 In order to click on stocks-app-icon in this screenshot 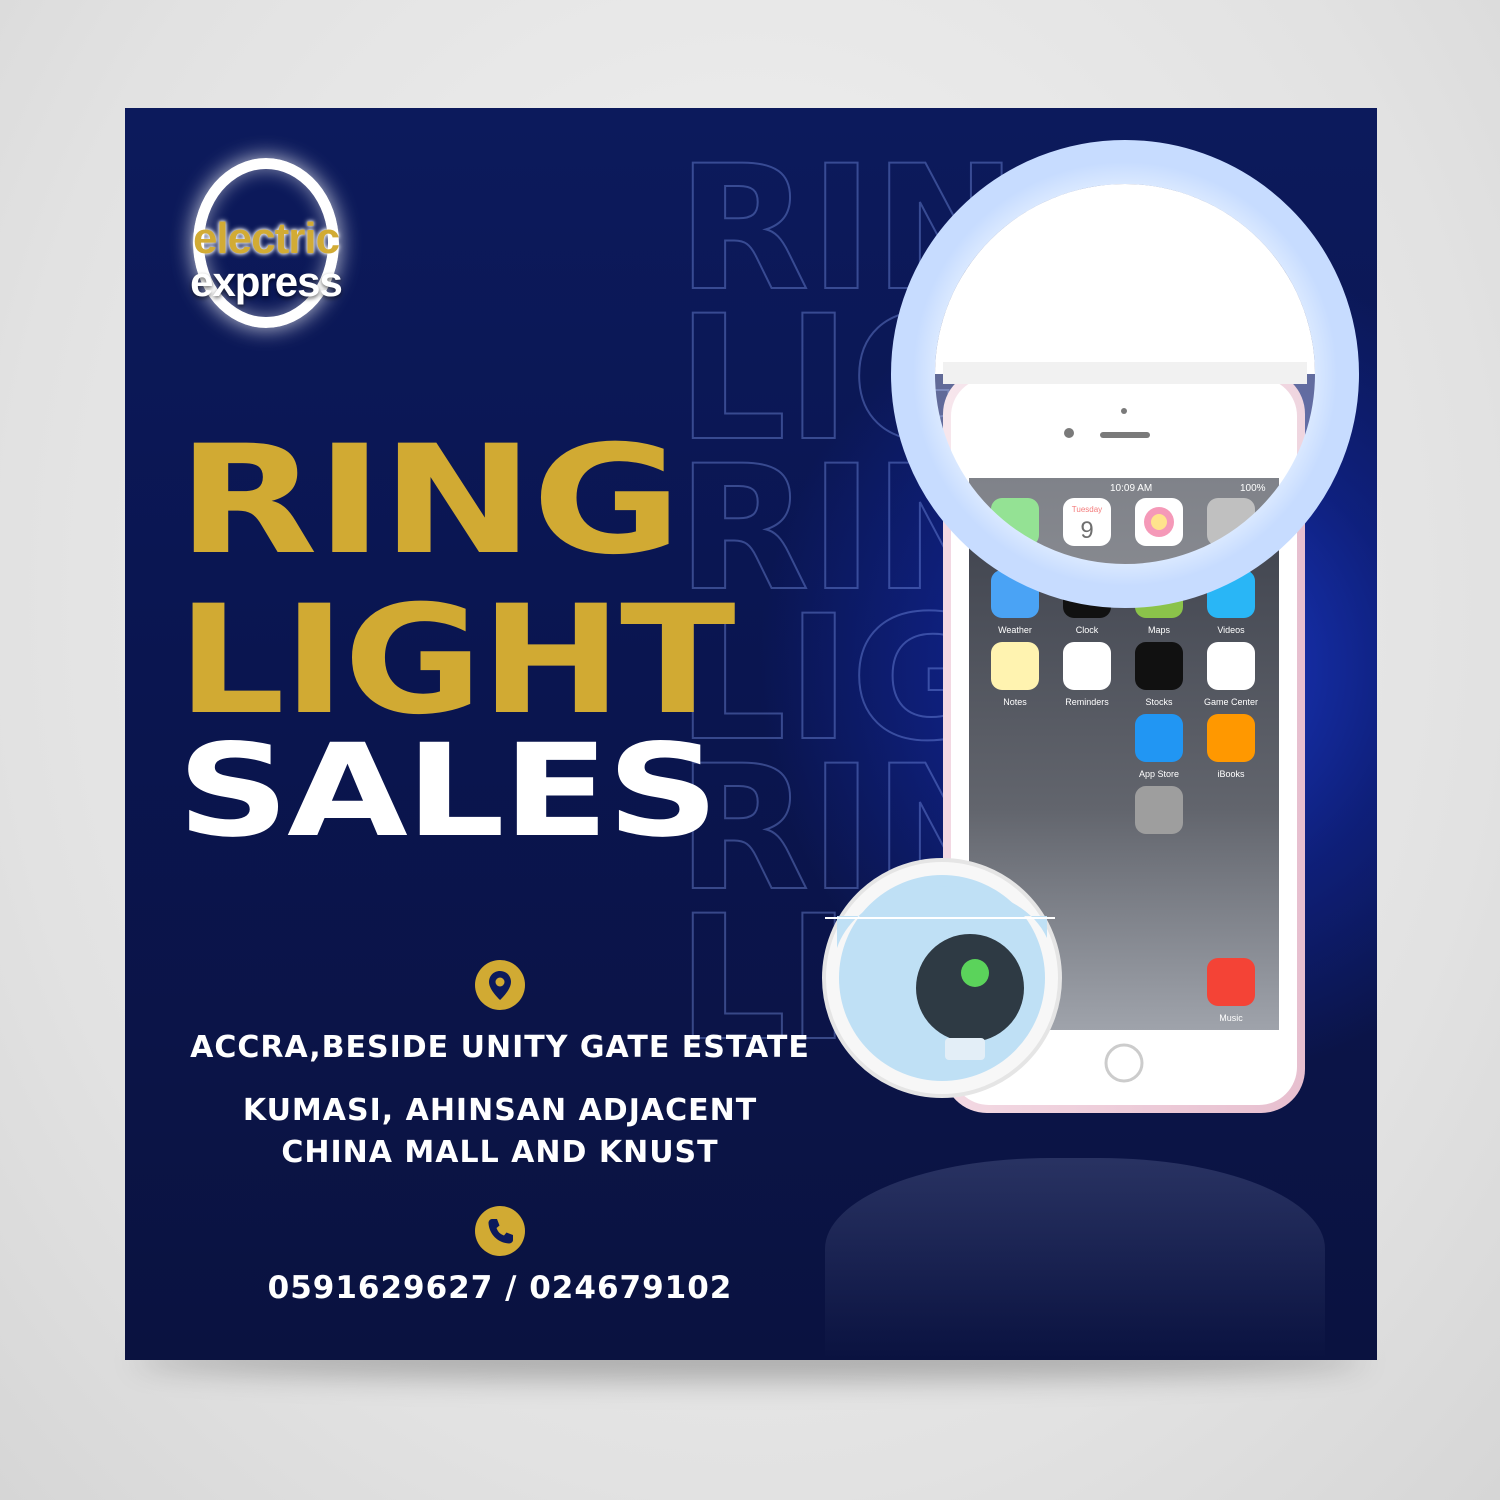, I will do `click(1159, 666)`.